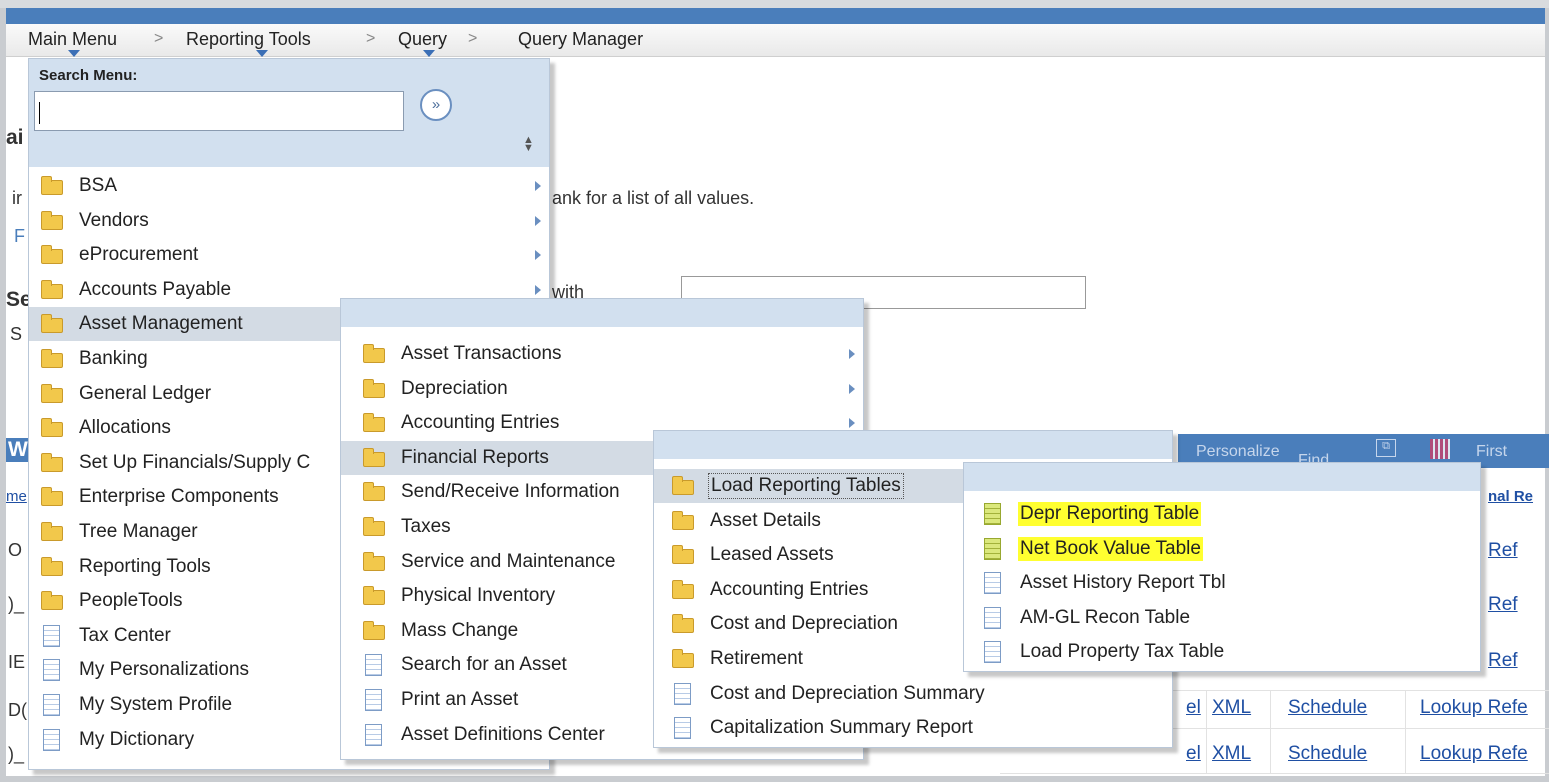 This screenshot has width=1549, height=782. What do you see at coordinates (422, 39) in the screenshot?
I see `breadcrumb-query: Query` at bounding box center [422, 39].